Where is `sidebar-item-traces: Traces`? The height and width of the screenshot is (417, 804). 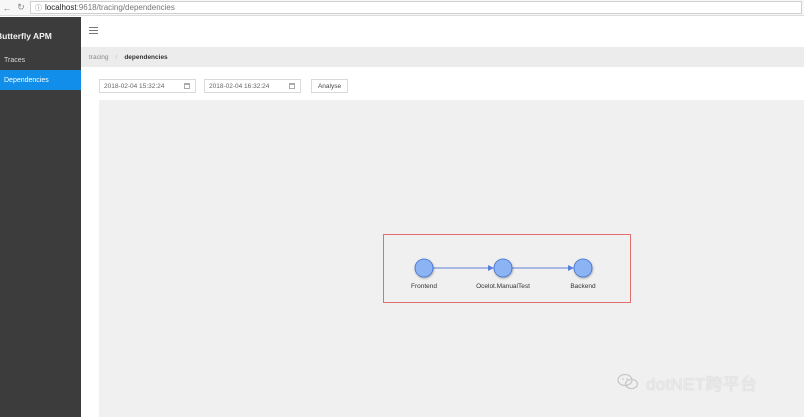 sidebar-item-traces: Traces is located at coordinates (40, 60).